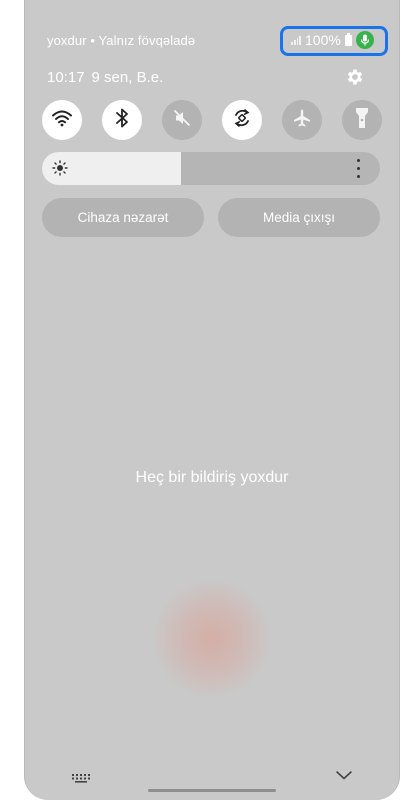  I want to click on home-indicator, so click(212, 790).